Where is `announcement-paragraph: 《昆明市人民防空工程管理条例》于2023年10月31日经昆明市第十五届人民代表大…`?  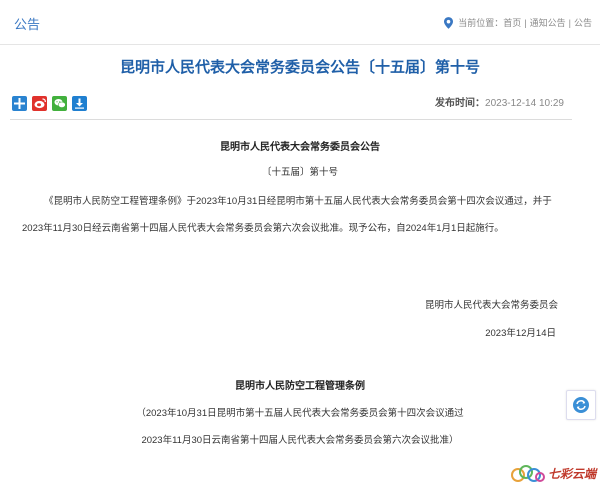 announcement-paragraph: 《昆明市人民防空工程管理条例》于2023年10月31日经昆明市第十五届人民代表大… is located at coordinates (287, 215).